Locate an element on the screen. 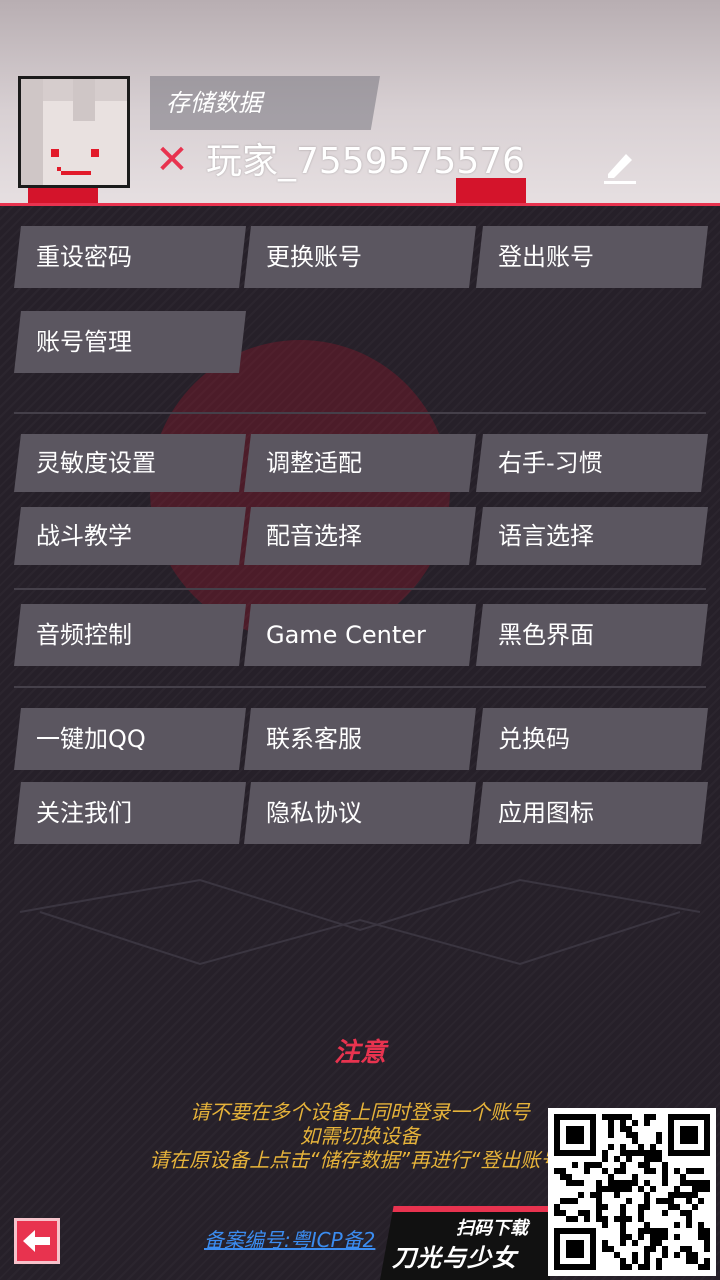 This screenshot has height=1280, width=720. join-qq-button: 一键加QQ is located at coordinates (130, 739).